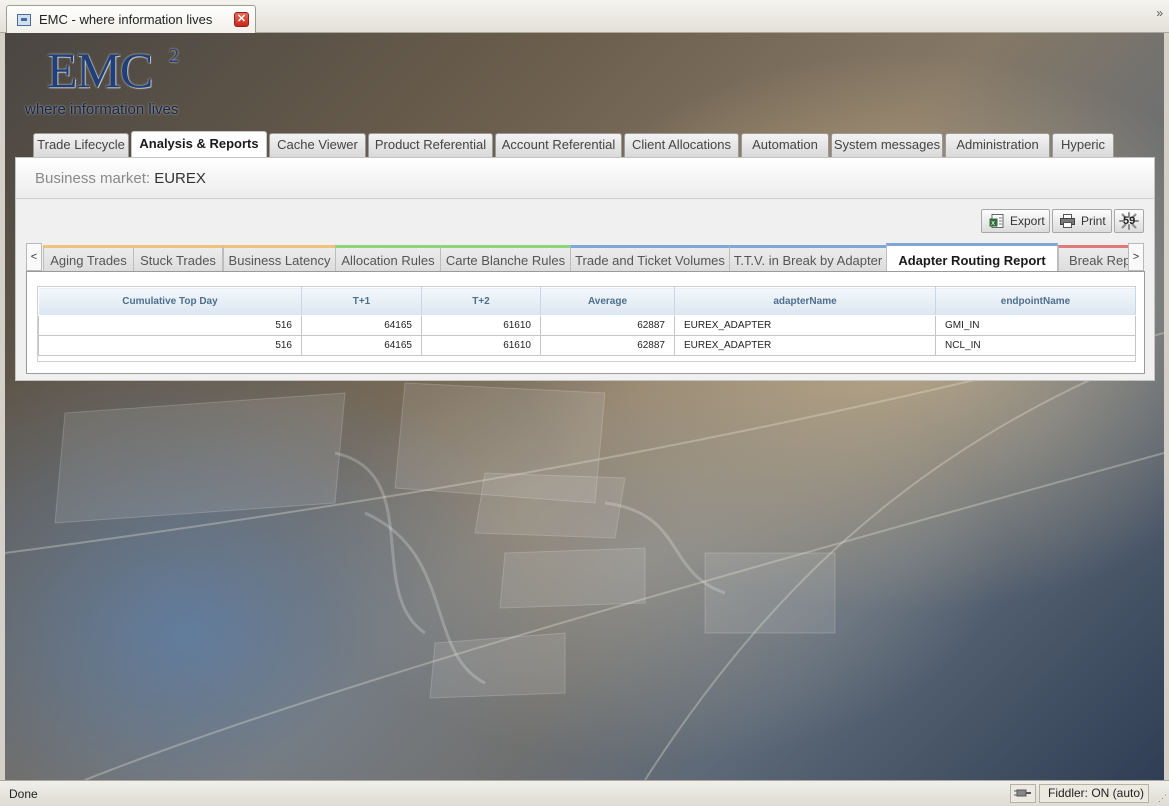 The height and width of the screenshot is (806, 1169). I want to click on refresh-countdown: 59, so click(1129, 221).